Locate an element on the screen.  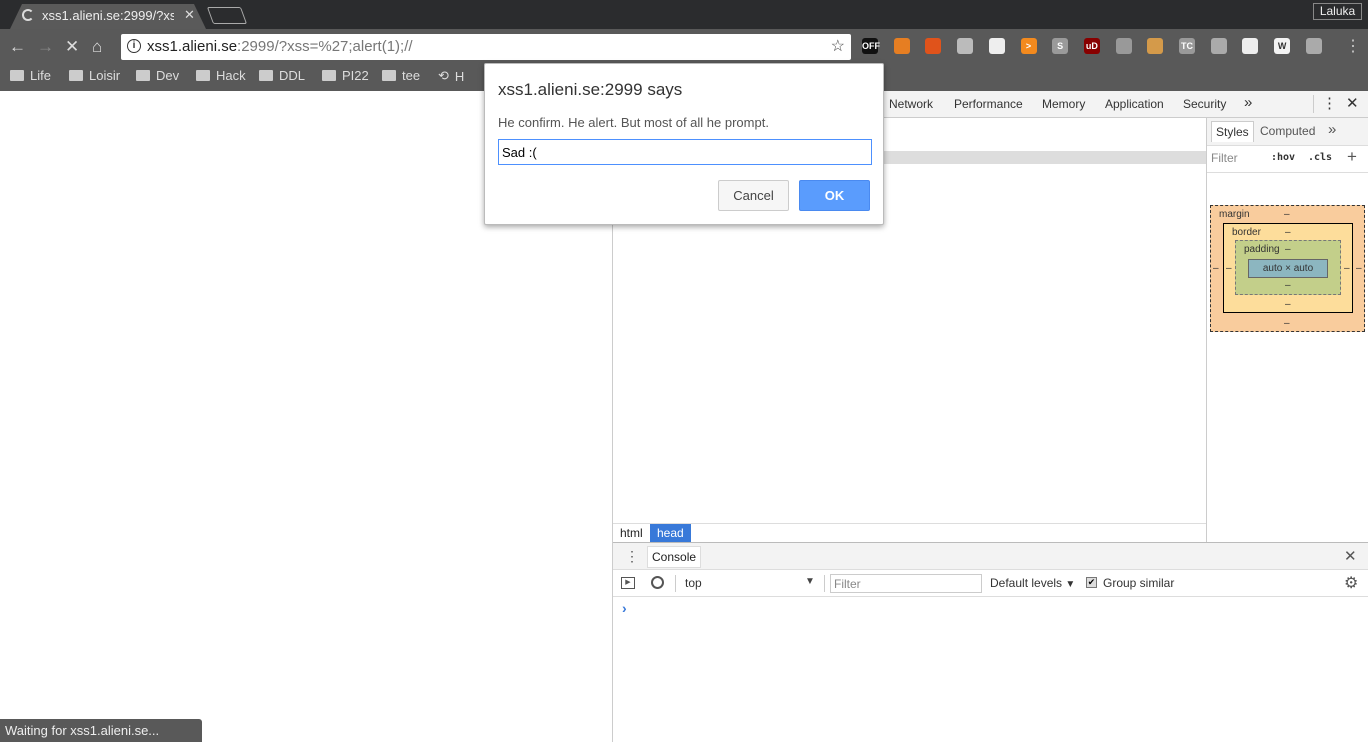
timer-icon is located at coordinates (901, 46).